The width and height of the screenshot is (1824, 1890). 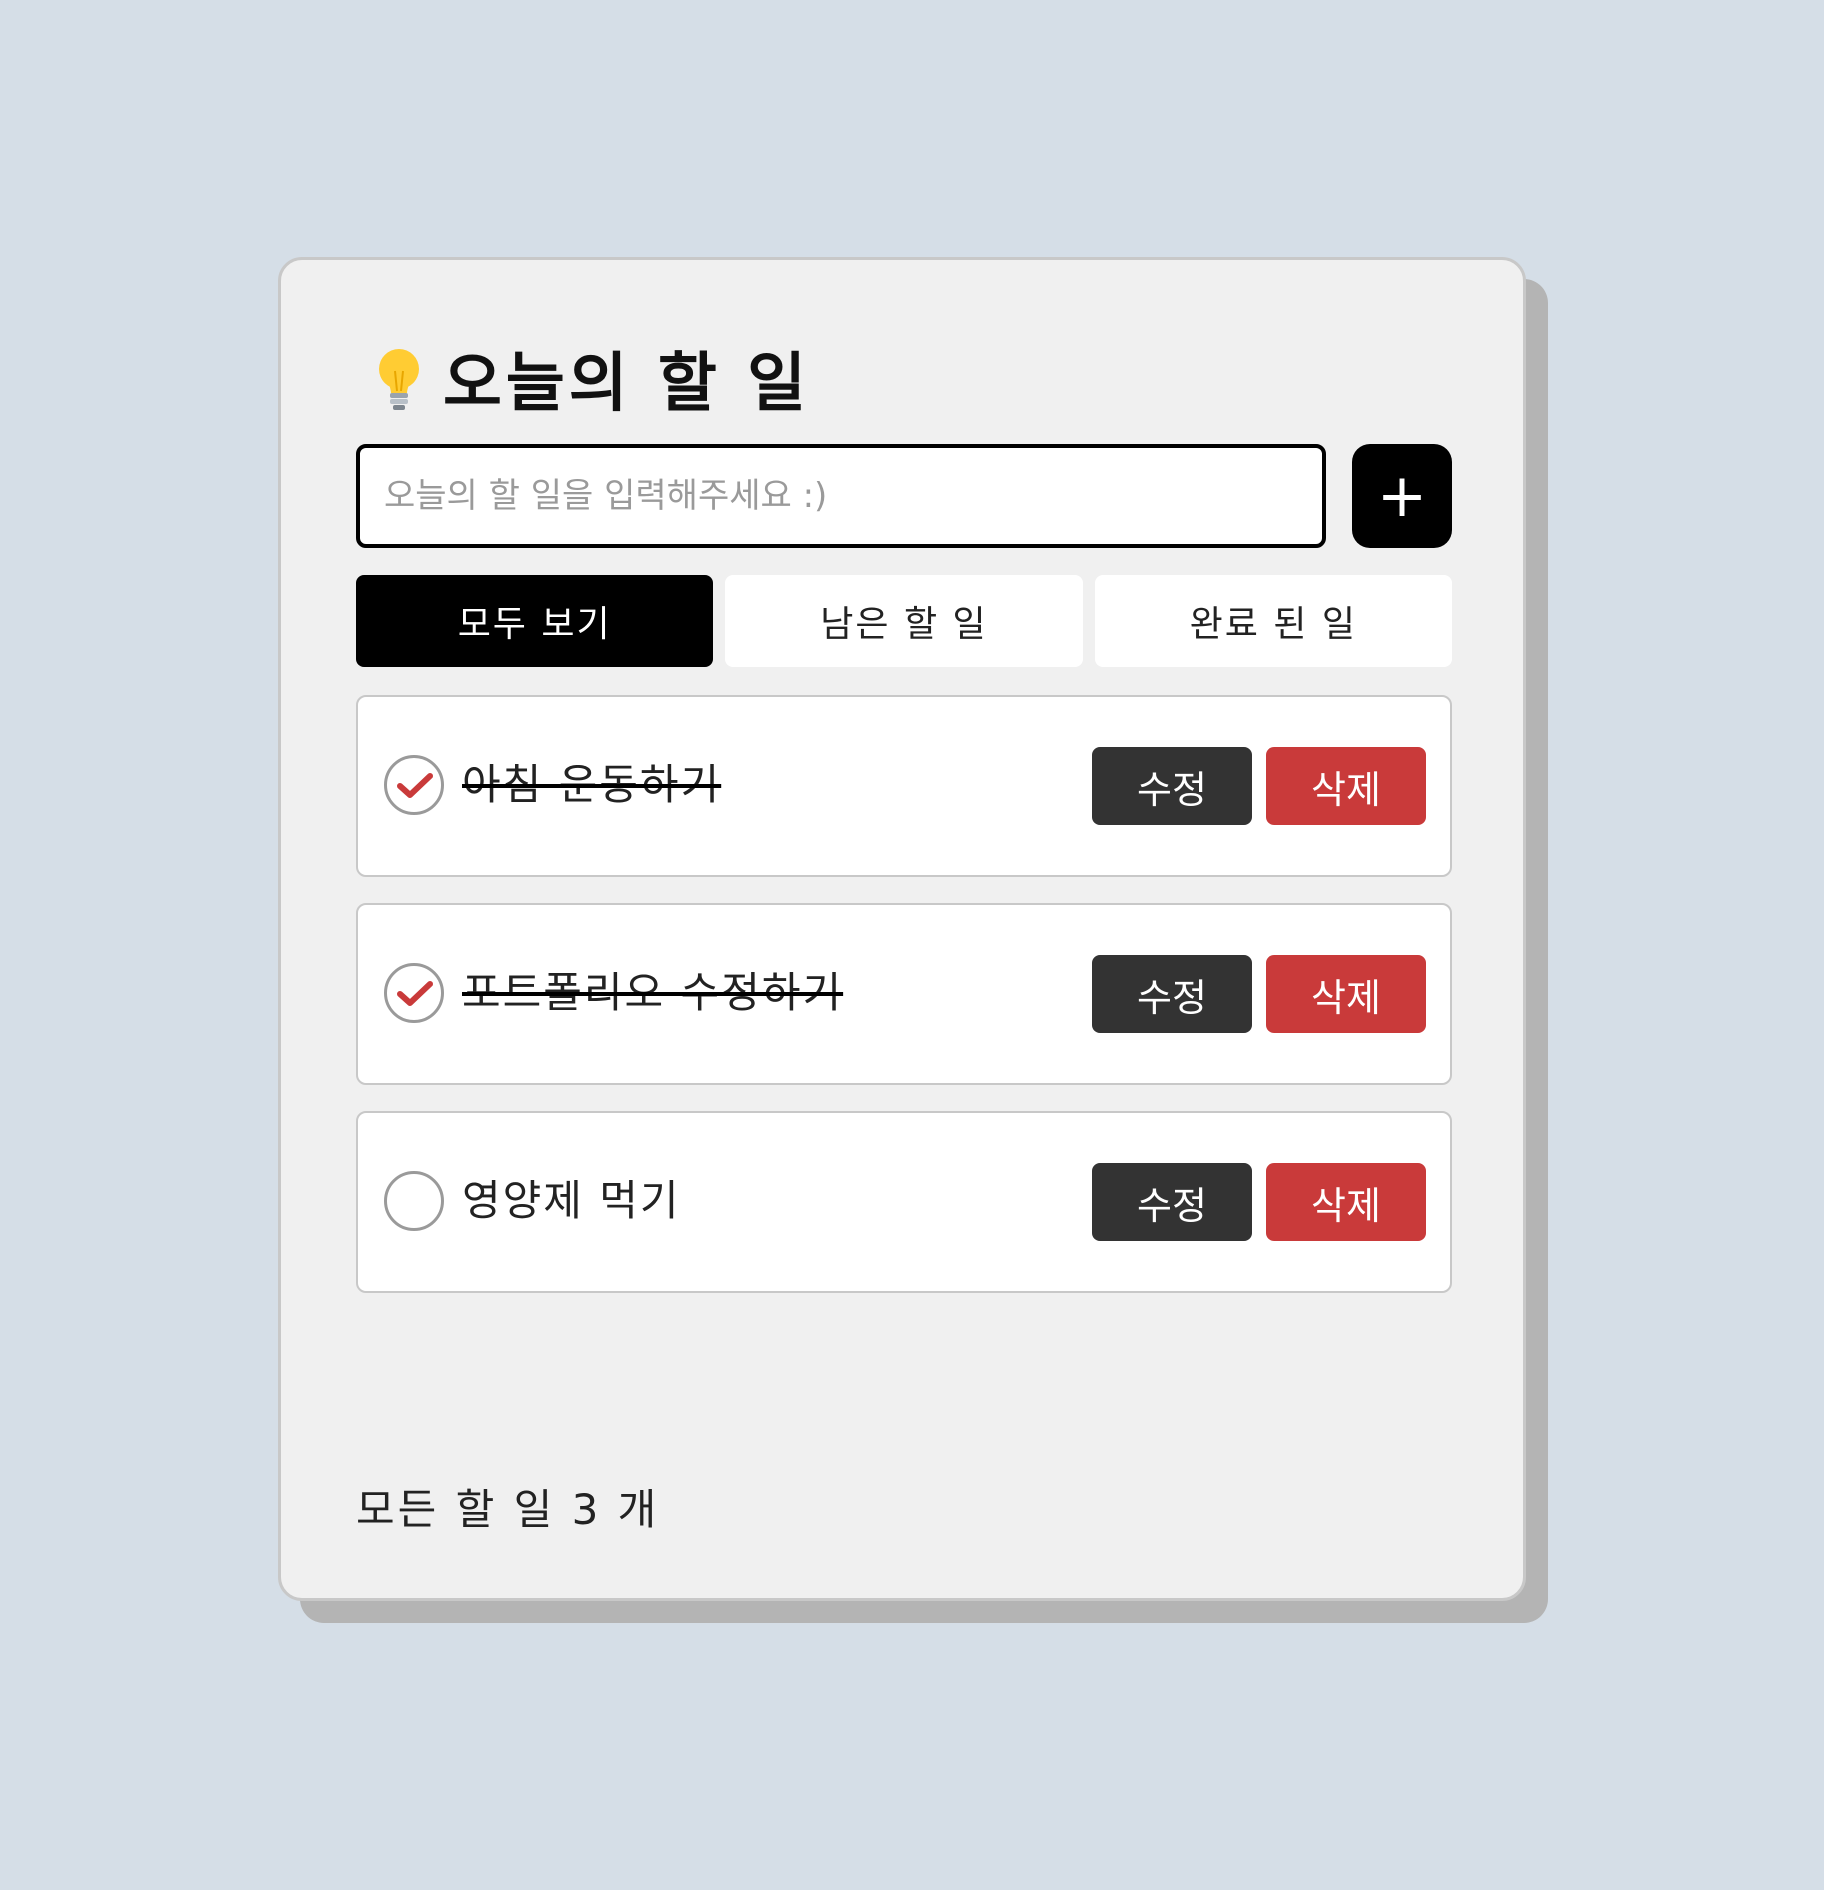 I want to click on tab-completed: 완료 된 일, so click(x=1273, y=621).